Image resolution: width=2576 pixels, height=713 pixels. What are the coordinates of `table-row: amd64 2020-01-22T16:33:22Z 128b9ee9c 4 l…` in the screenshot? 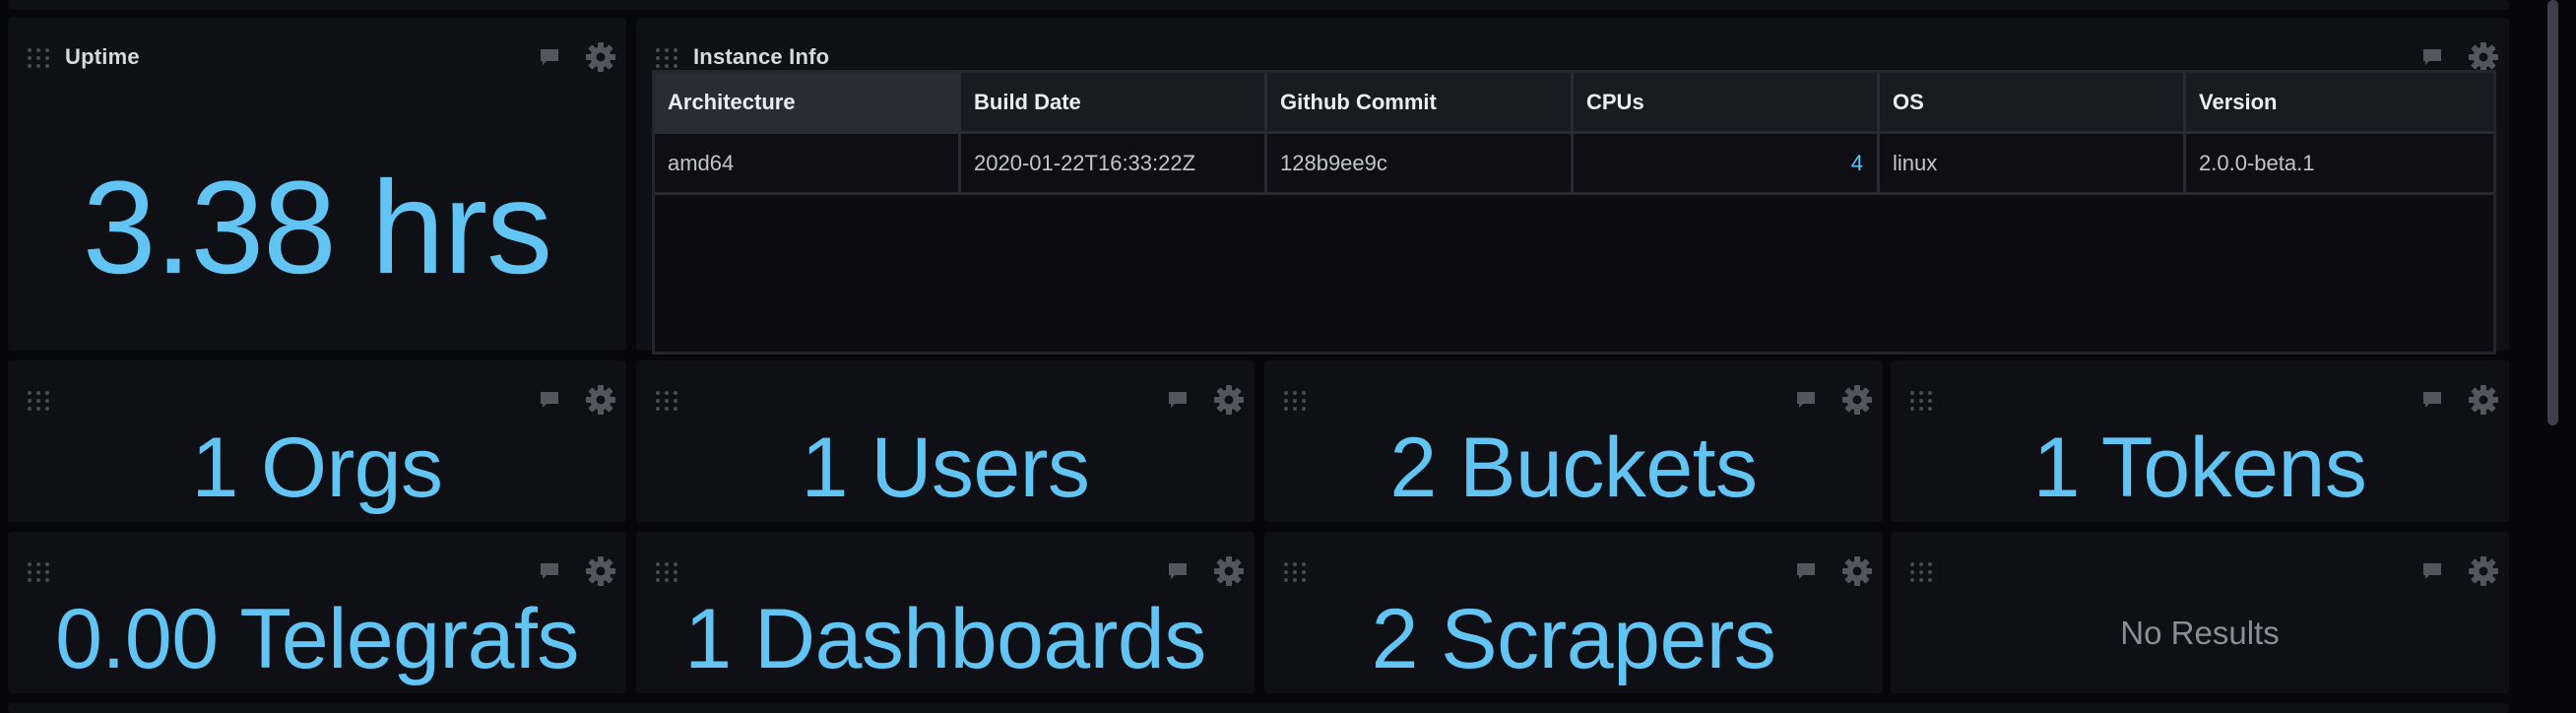 It's located at (1574, 164).